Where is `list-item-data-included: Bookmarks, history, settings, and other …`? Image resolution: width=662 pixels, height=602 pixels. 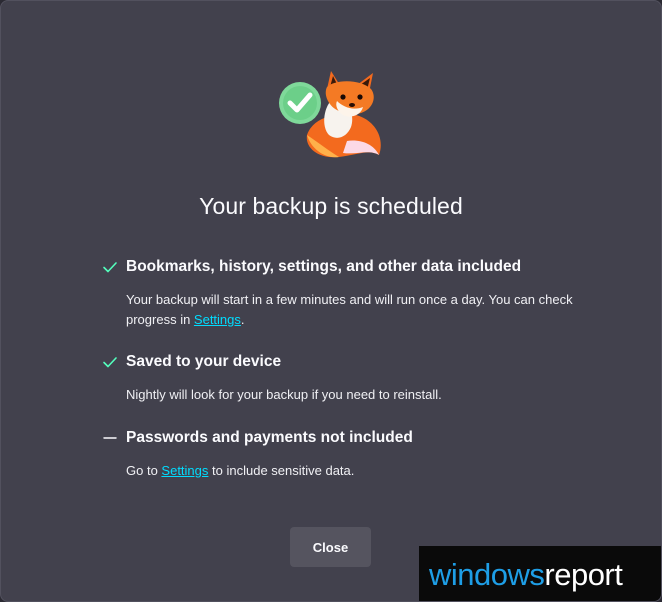 list-item-data-included: Bookmarks, history, settings, and other … is located at coordinates (337, 298).